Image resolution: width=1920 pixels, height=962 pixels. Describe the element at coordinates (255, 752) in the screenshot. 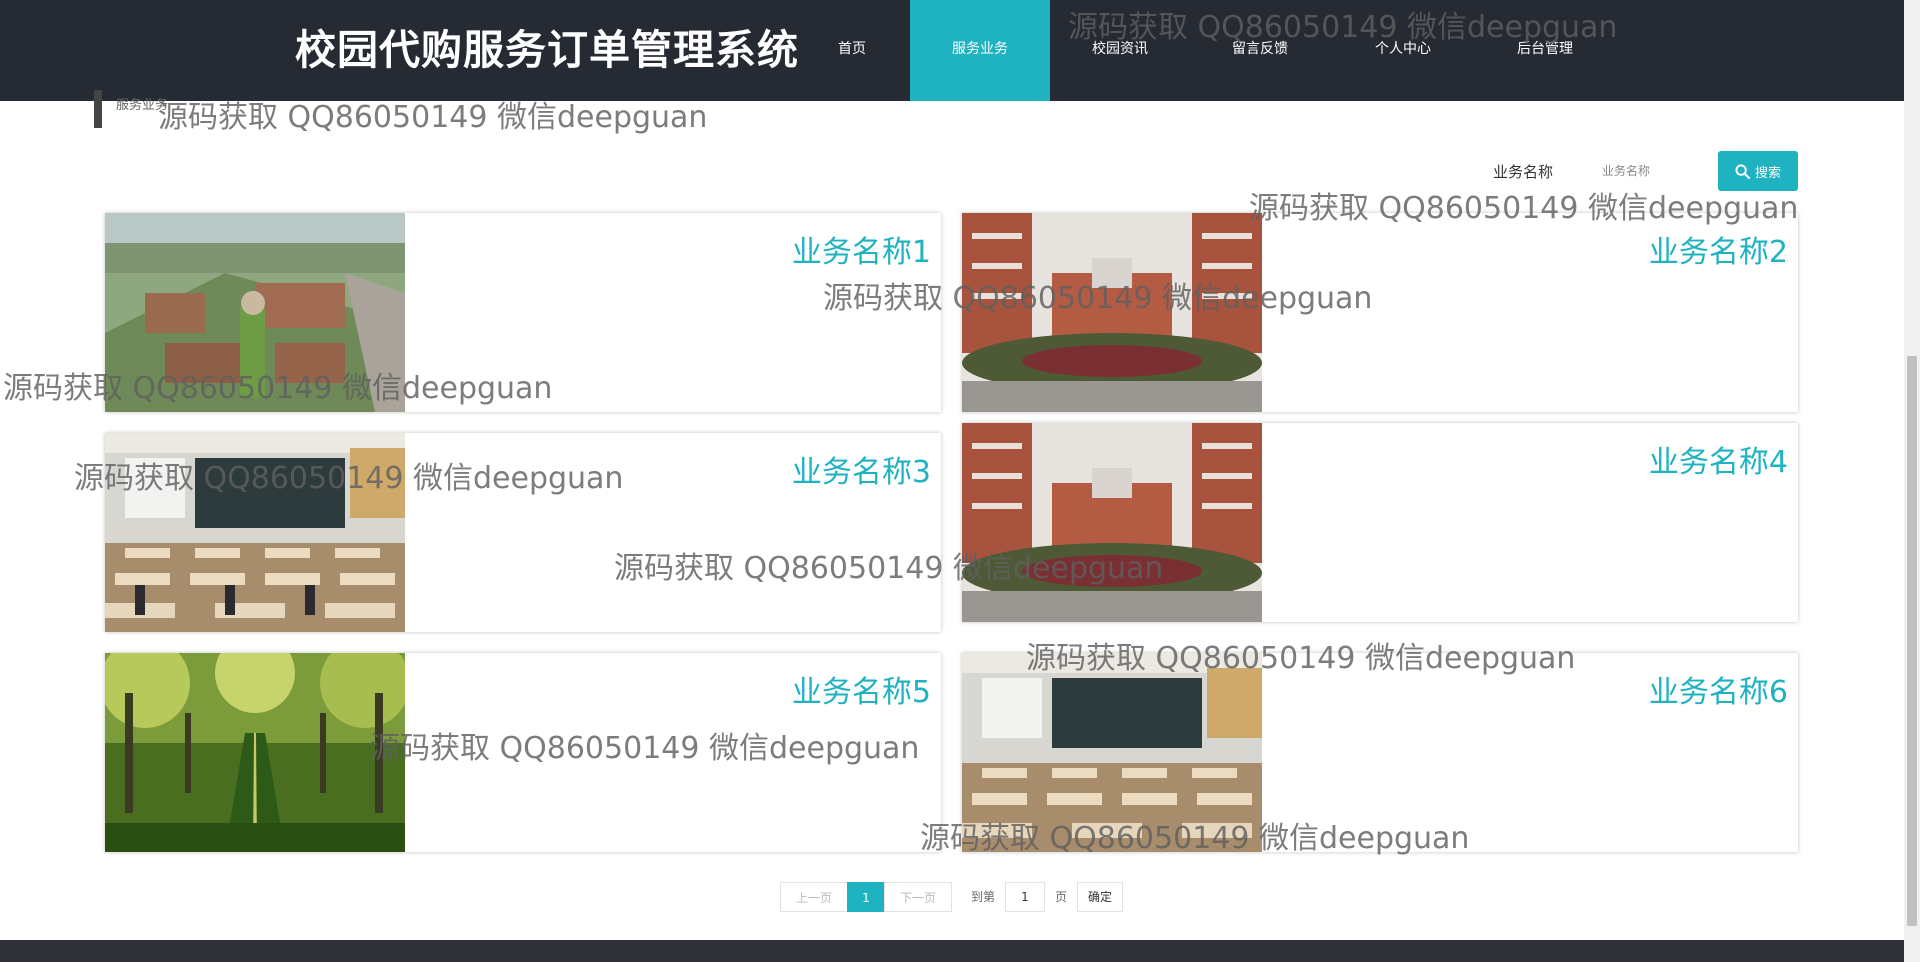

I see `tree-path-image` at that location.